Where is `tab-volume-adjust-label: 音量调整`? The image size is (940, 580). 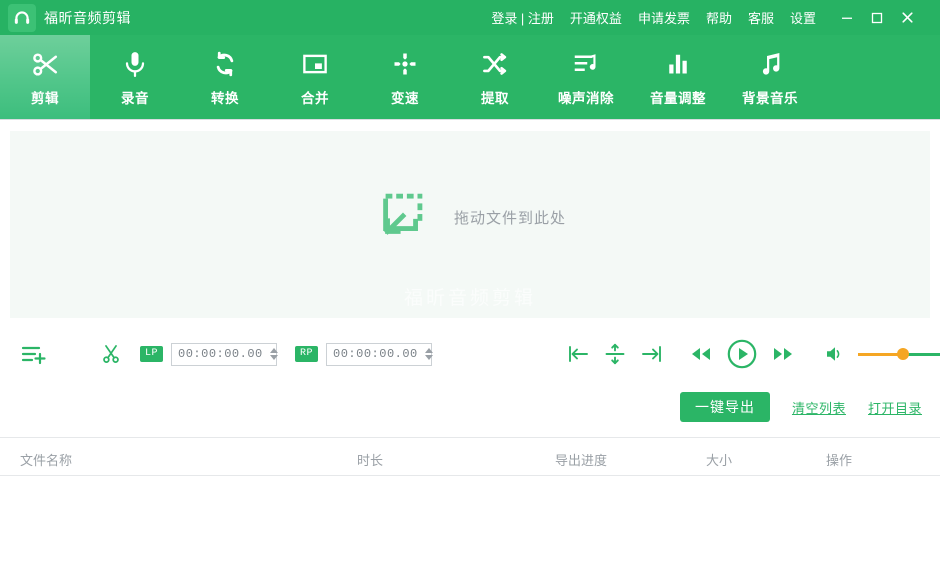 tab-volume-adjust-label: 音量调整 is located at coordinates (678, 98).